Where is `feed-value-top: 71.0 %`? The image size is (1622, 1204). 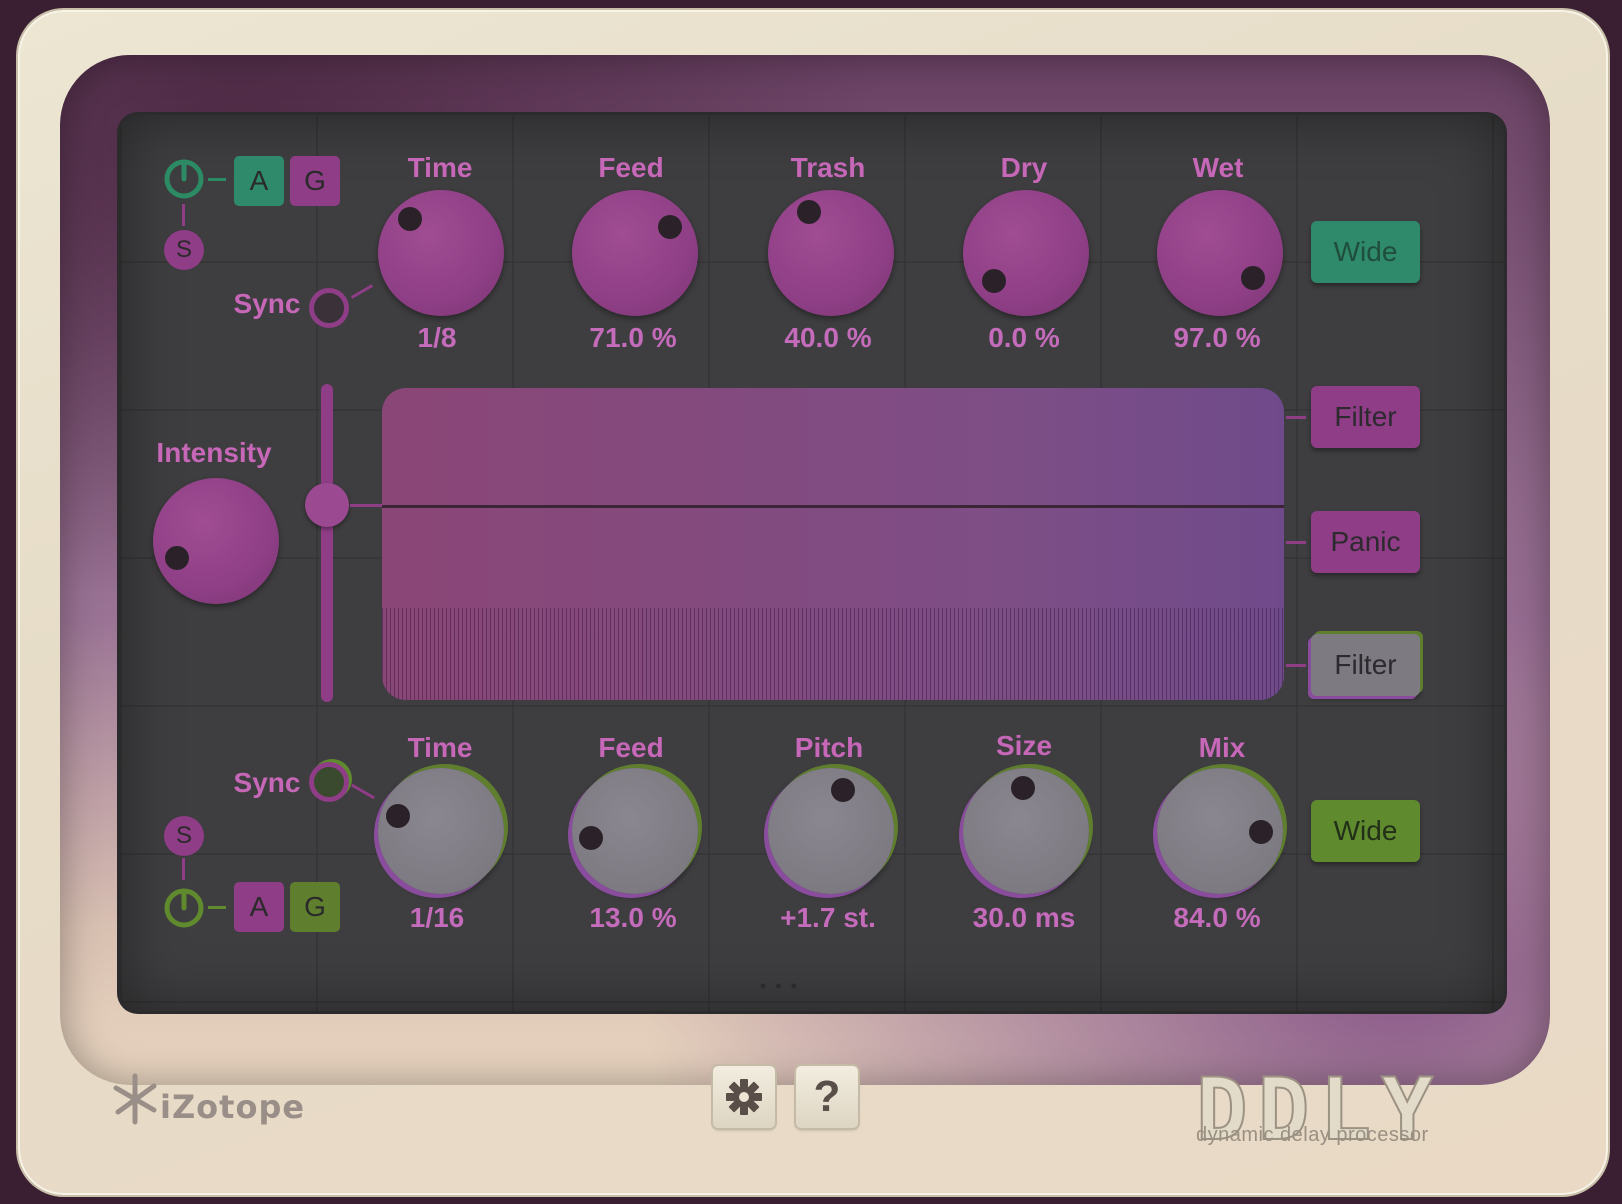 feed-value-top: 71.0 % is located at coordinates (633, 337).